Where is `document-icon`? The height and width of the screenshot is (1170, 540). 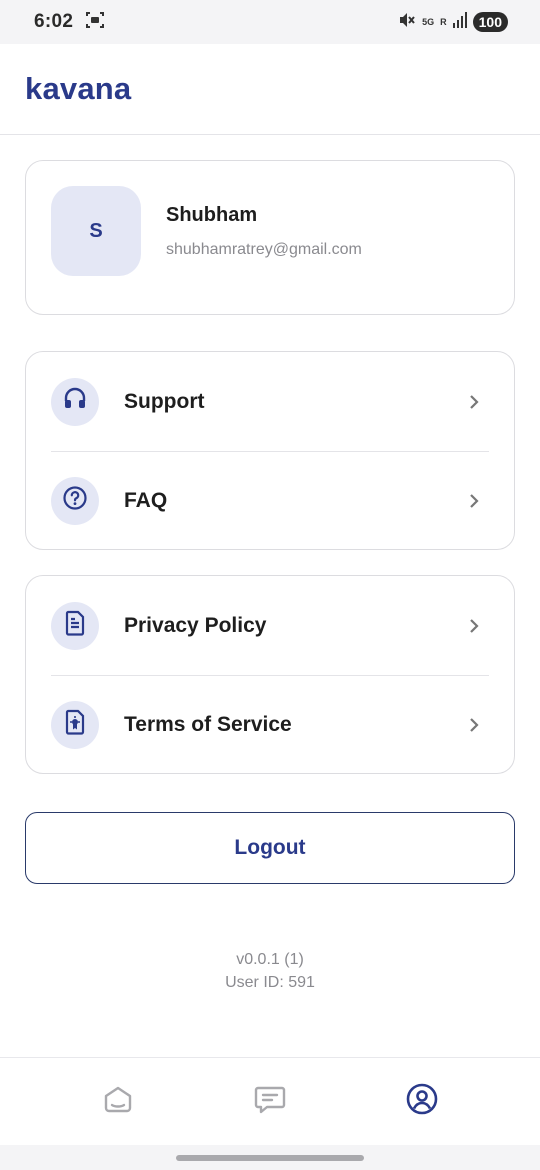 document-icon is located at coordinates (75, 625).